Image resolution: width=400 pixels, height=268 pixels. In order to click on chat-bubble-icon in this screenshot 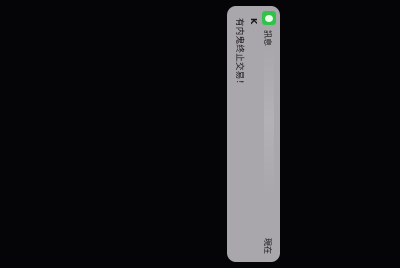, I will do `click(269, 18)`.